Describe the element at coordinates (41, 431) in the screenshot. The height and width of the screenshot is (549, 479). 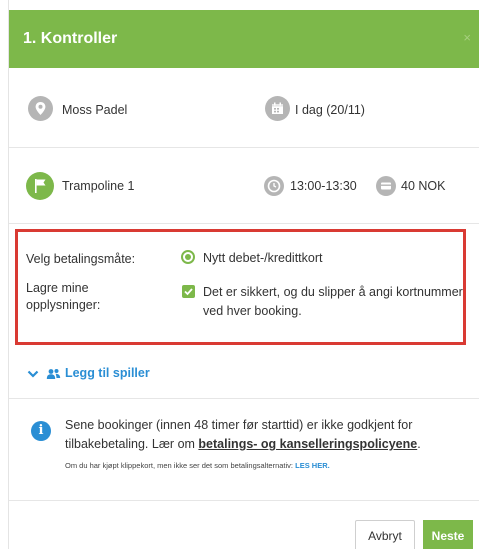
I see `info-icon: i` at that location.